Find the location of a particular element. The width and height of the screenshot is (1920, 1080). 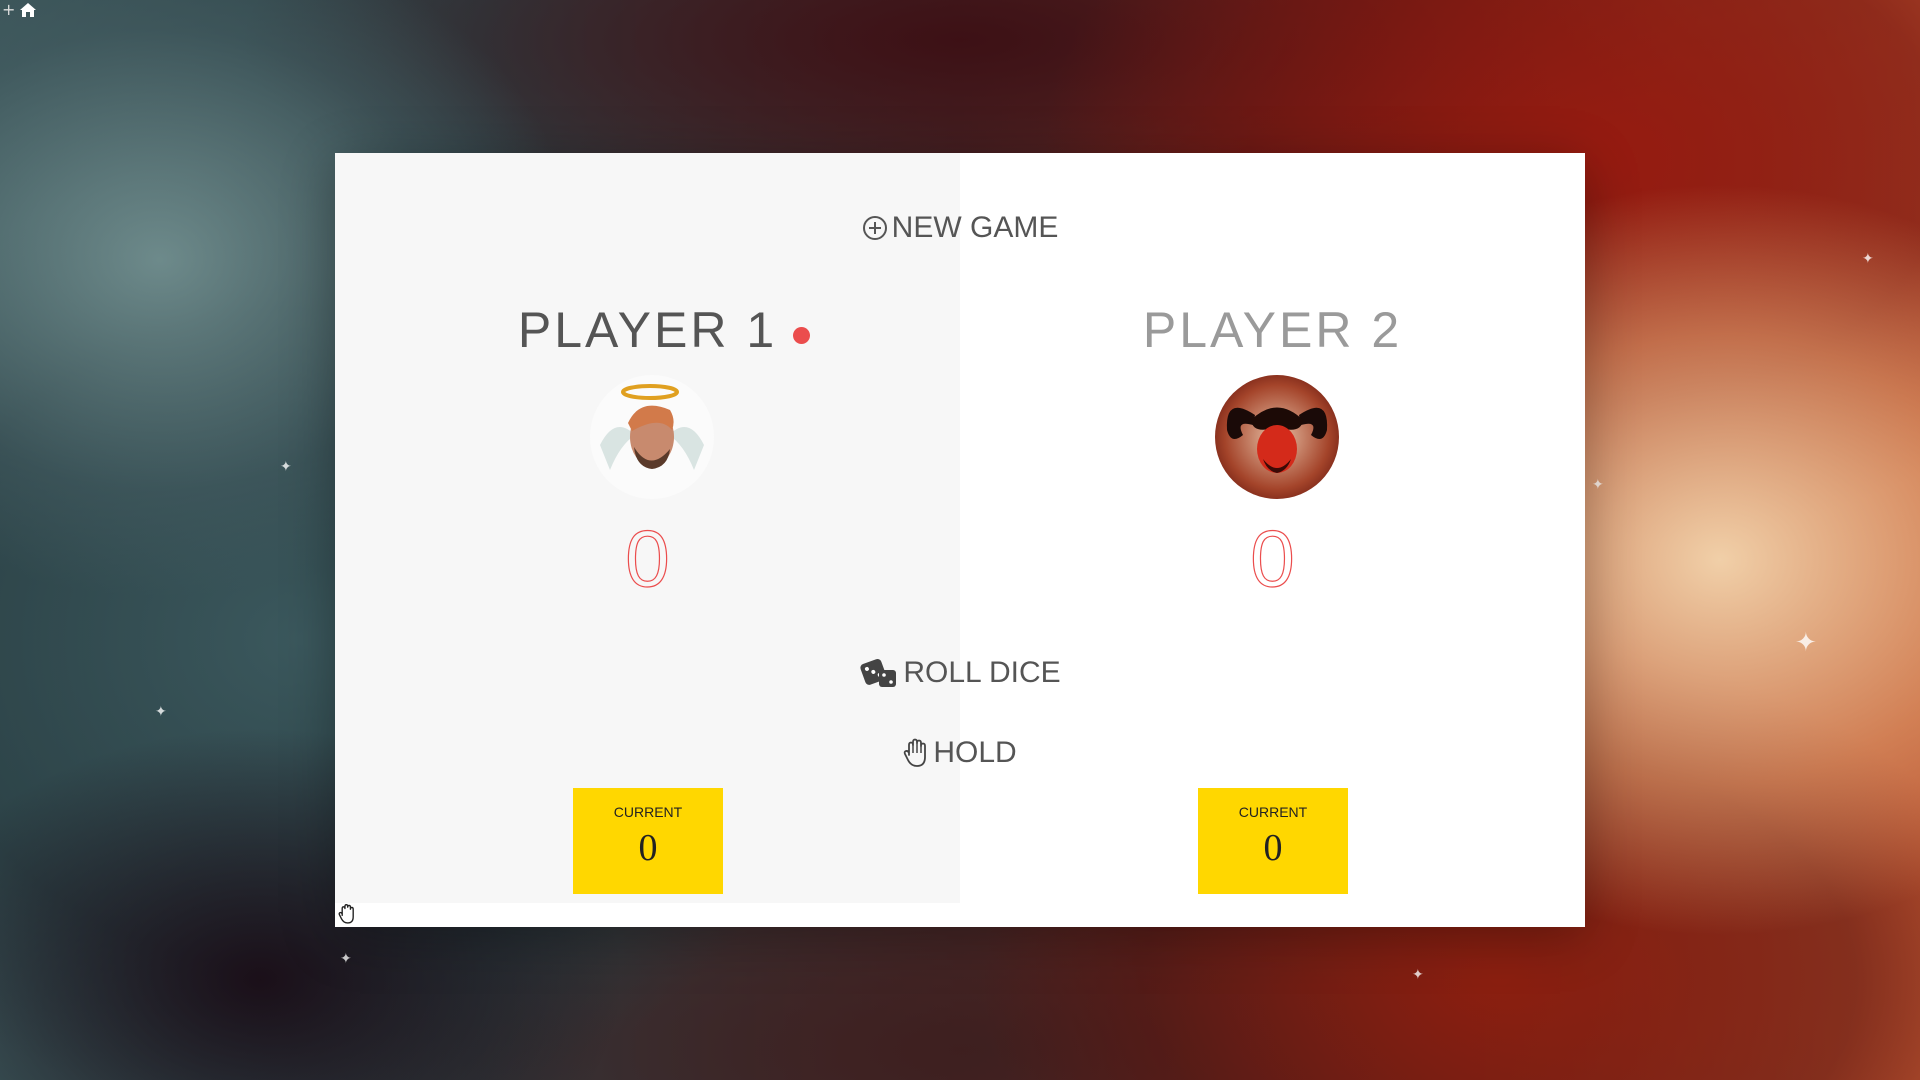

player-1-avatar is located at coordinates (652, 437).